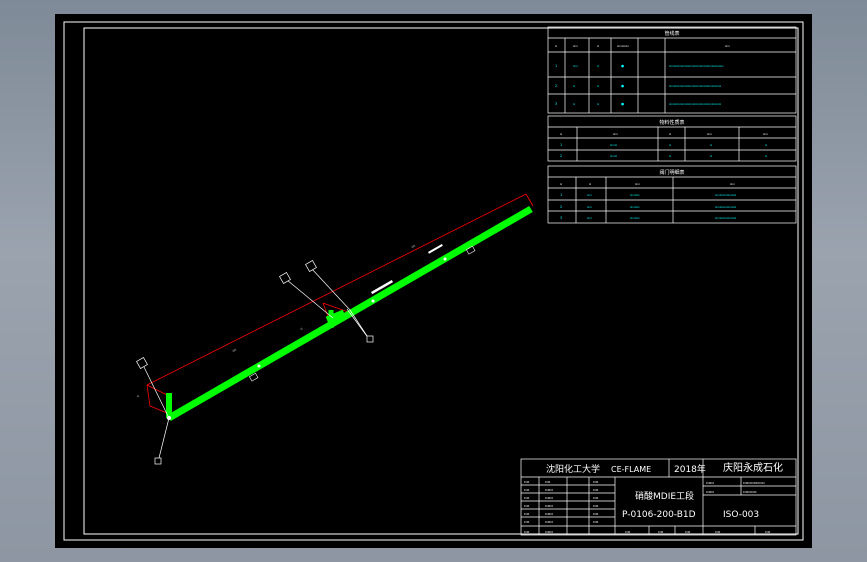 This screenshot has width=867, height=562. I want to click on frame-label: CE-FLAME, so click(631, 469).